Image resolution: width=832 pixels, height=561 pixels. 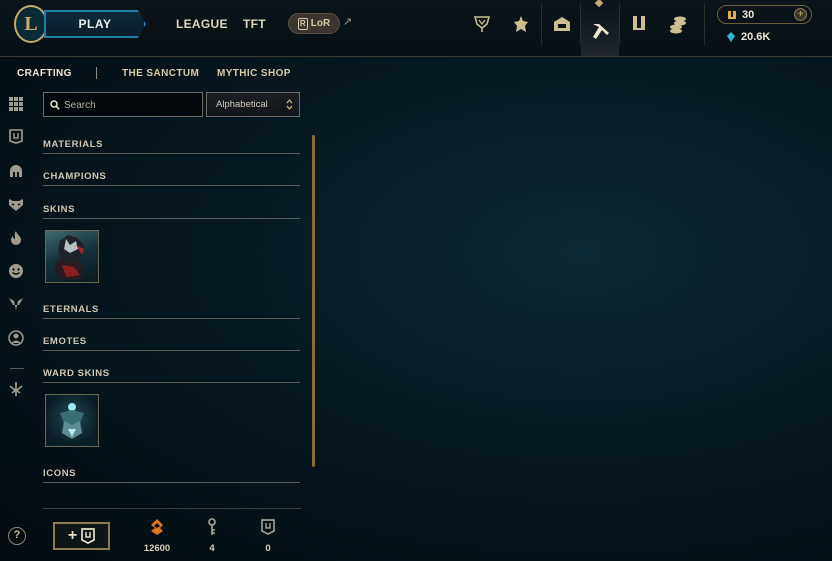 What do you see at coordinates (95, 24) in the screenshot?
I see `play-button: PLAY` at bounding box center [95, 24].